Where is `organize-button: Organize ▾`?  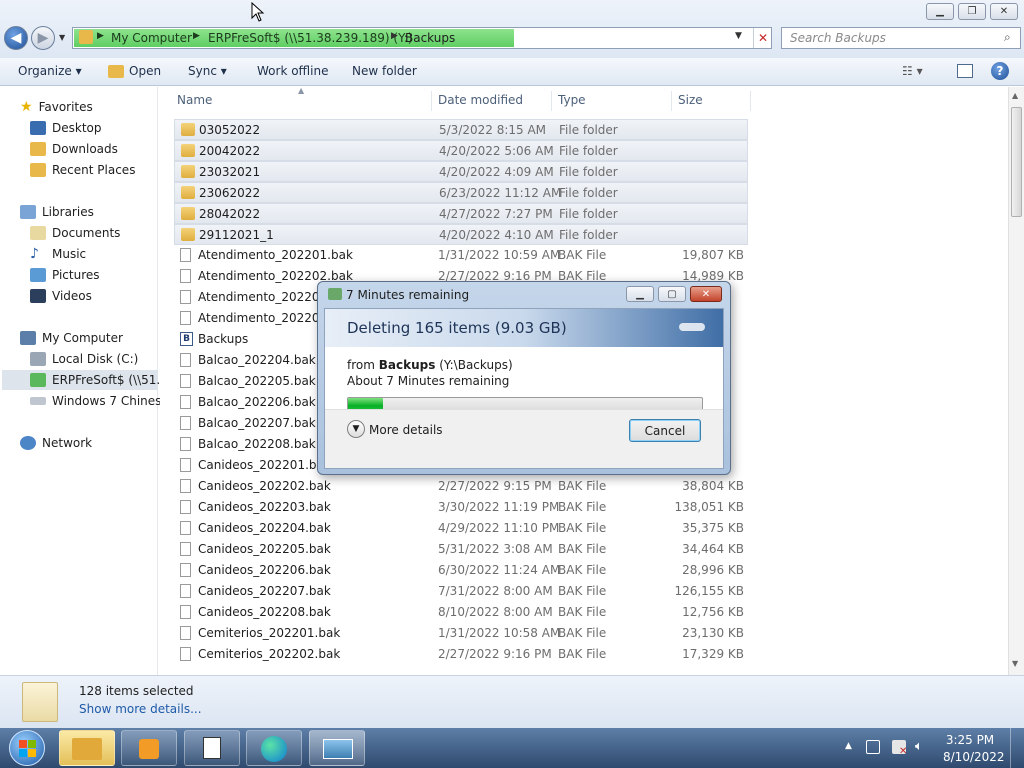
organize-button: Organize ▾ is located at coordinates (50, 71).